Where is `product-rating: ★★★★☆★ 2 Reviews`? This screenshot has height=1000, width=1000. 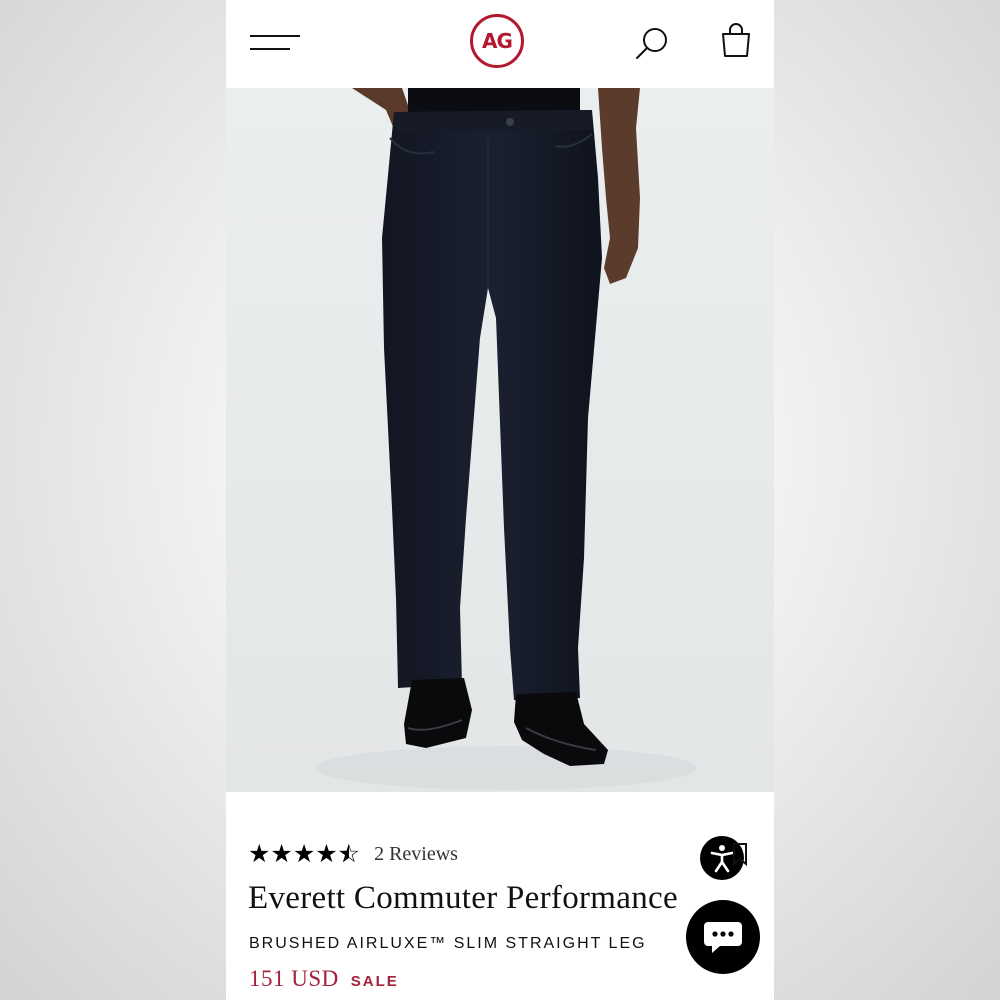 product-rating: ★★★★☆★ 2 Reviews is located at coordinates (353, 854).